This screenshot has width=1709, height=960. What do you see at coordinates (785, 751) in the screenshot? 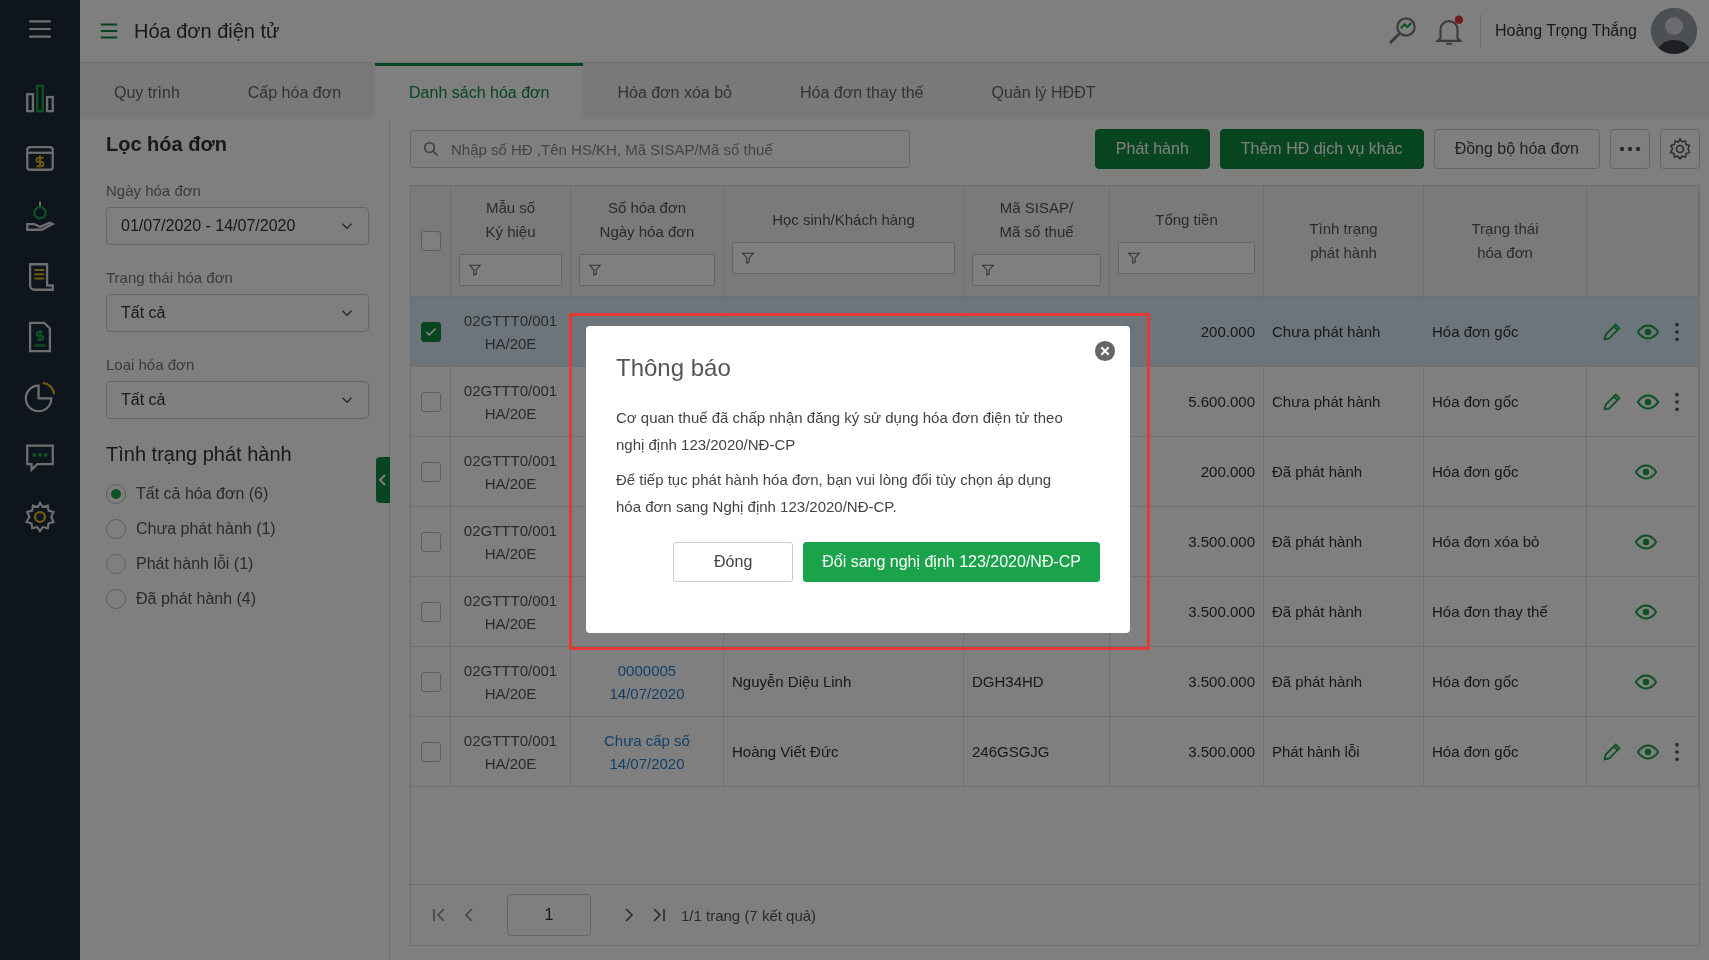
I see `table-cell: Hoàng Viết Đức` at bounding box center [785, 751].